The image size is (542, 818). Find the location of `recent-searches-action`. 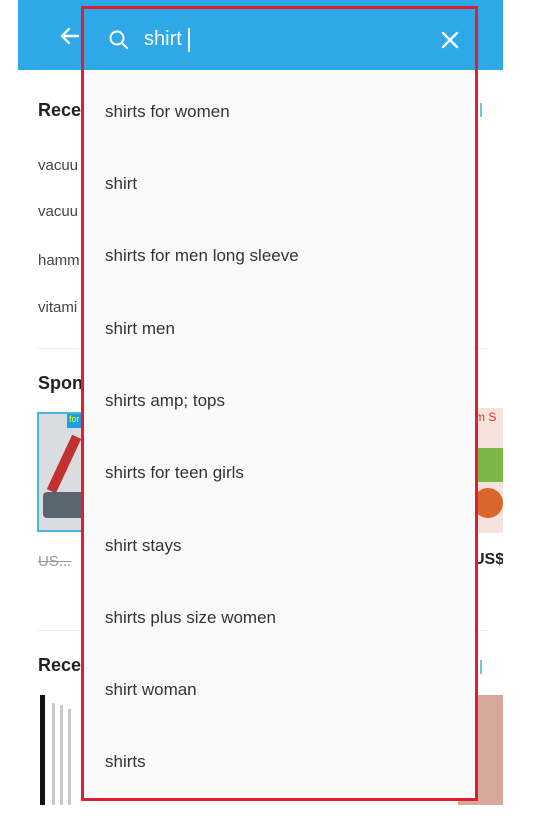

recent-searches-action is located at coordinates (481, 110).